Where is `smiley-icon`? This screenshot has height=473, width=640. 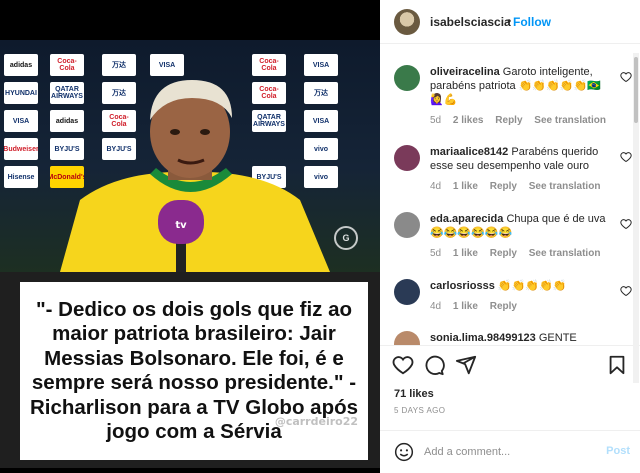 smiley-icon is located at coordinates (404, 452).